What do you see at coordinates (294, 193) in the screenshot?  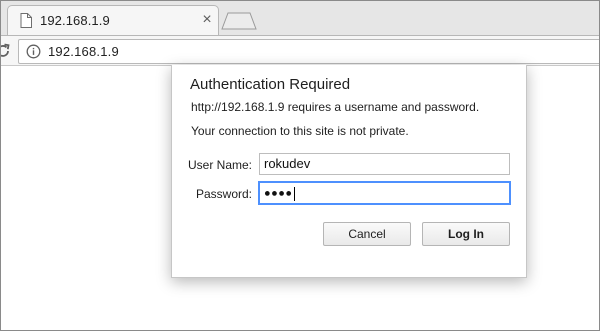 I see `text-cursor` at bounding box center [294, 193].